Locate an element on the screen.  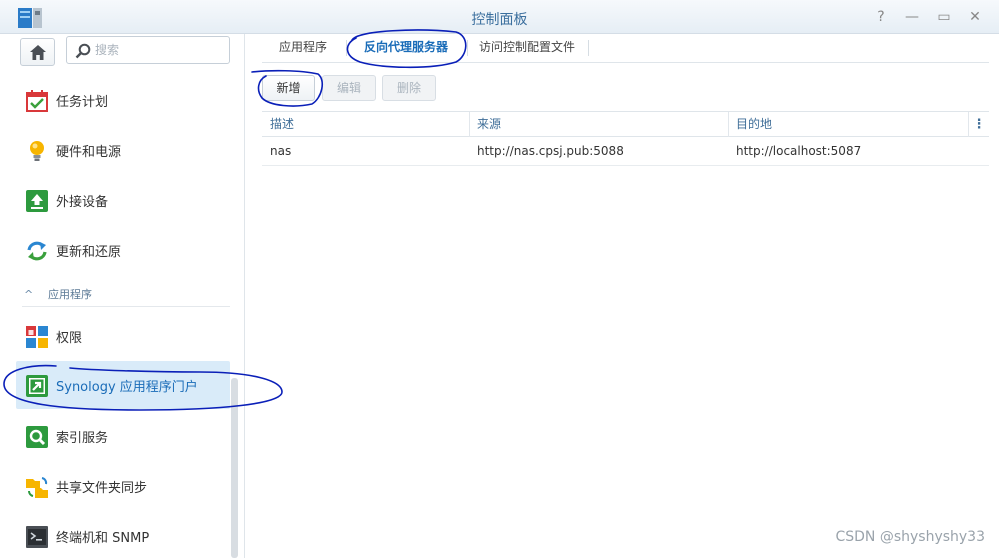
sidebar-item-application-portal: Synology 应用程序门户 is located at coordinates (123, 385).